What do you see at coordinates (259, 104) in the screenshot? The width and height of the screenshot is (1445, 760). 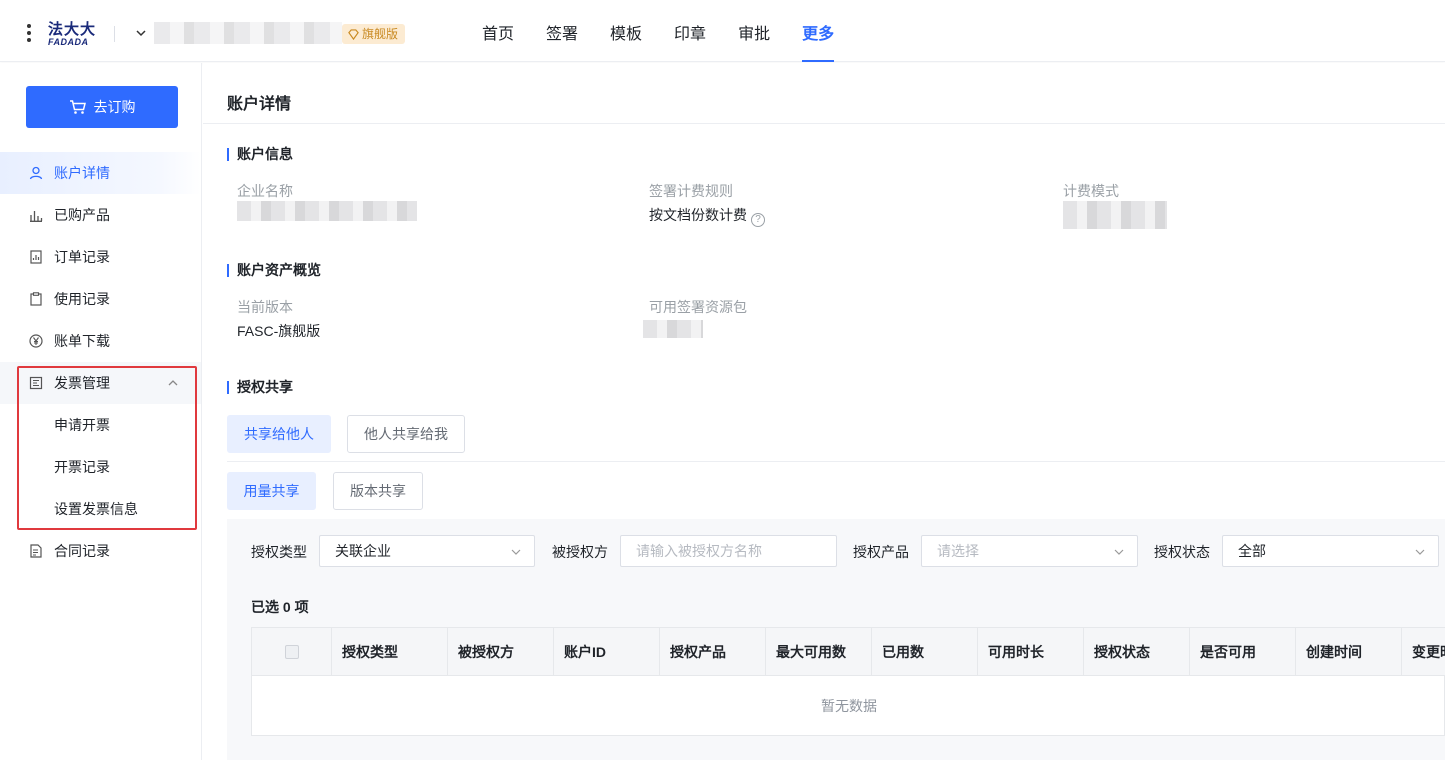 I see `page-title: 账户详情` at bounding box center [259, 104].